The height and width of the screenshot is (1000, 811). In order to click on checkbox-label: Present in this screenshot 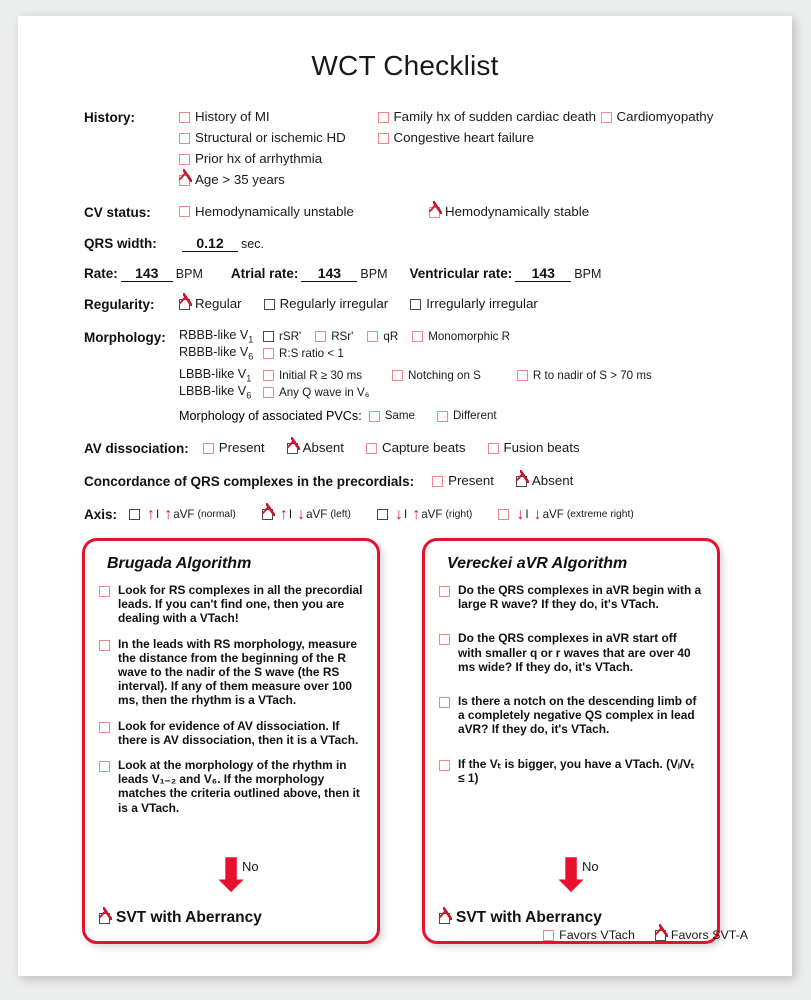, I will do `click(471, 480)`.